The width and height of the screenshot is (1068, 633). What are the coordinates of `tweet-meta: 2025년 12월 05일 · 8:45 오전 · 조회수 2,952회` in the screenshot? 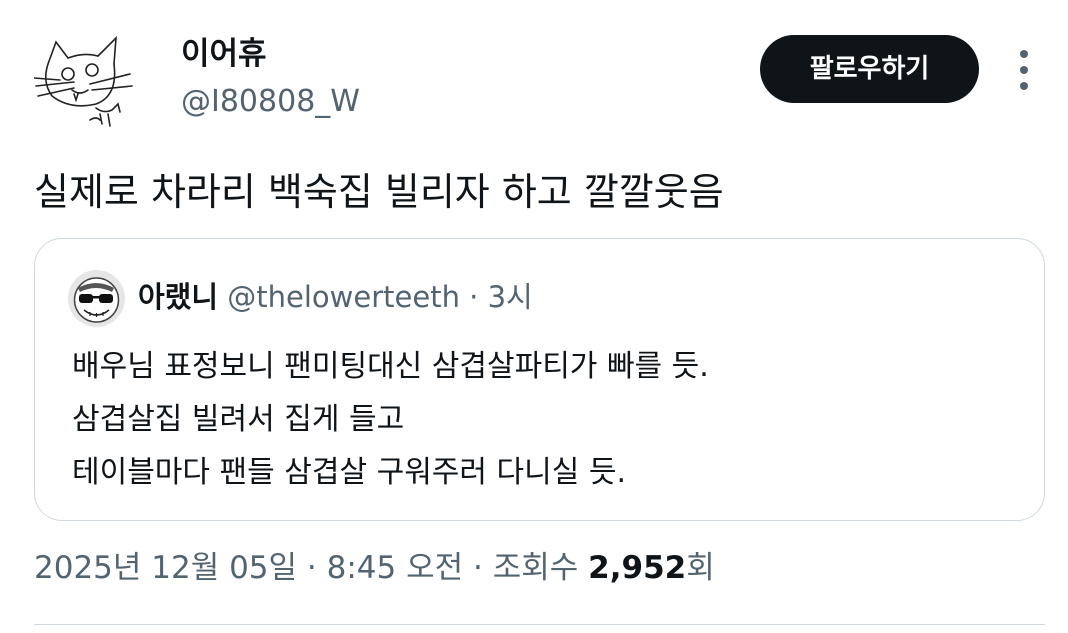 It's located at (374, 568).